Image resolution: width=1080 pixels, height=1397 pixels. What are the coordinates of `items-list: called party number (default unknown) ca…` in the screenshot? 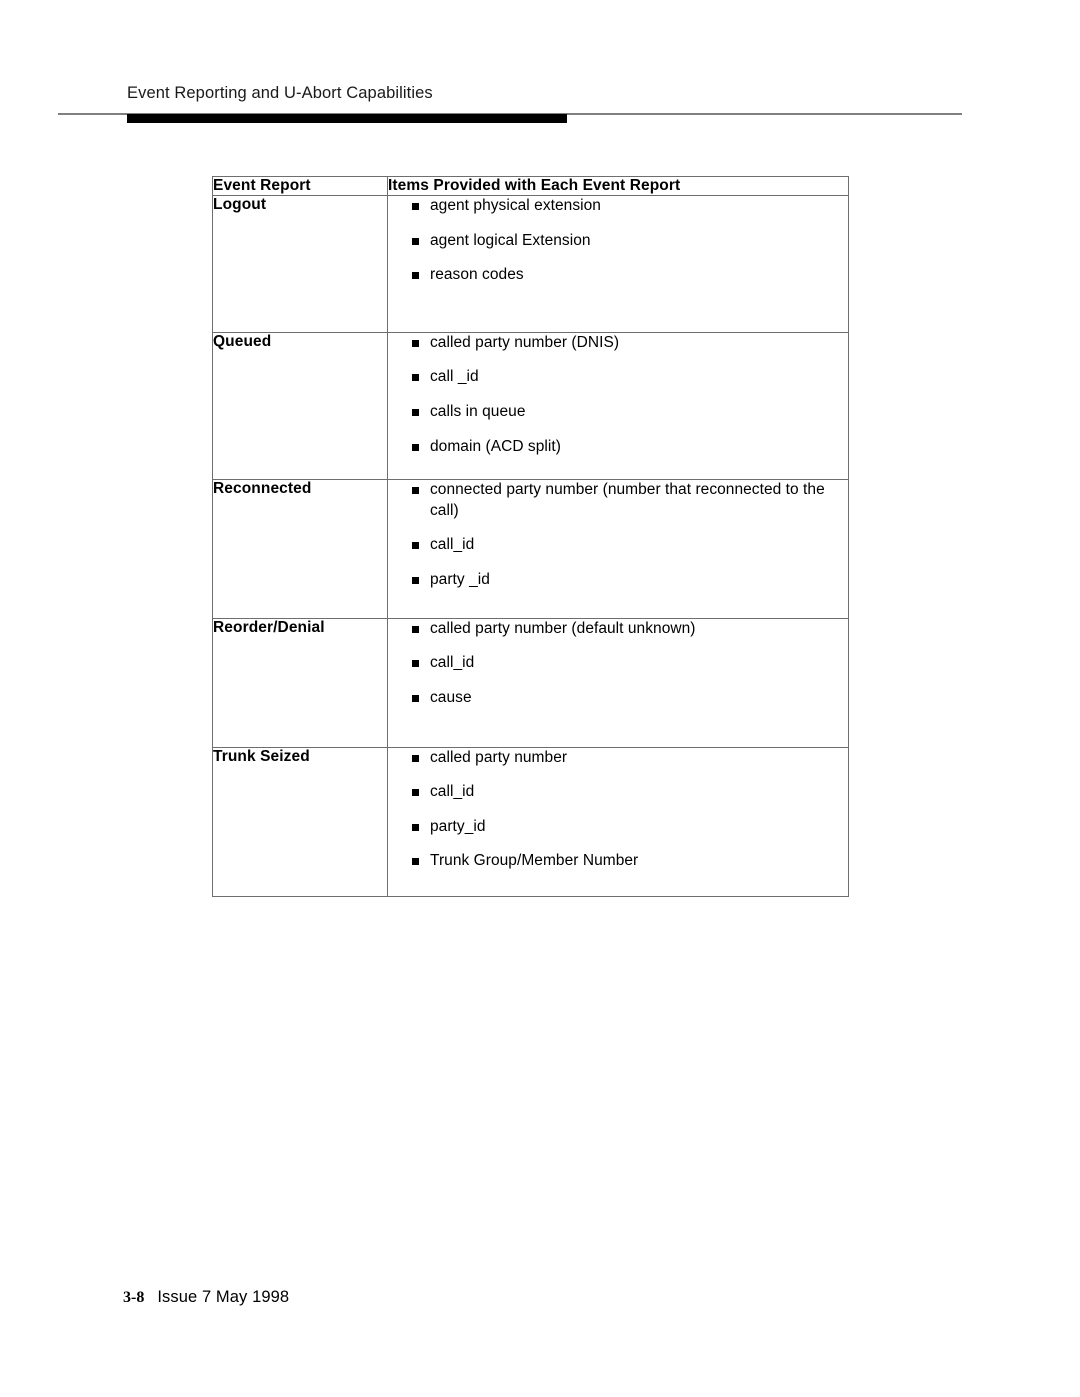 It's located at (618, 664).